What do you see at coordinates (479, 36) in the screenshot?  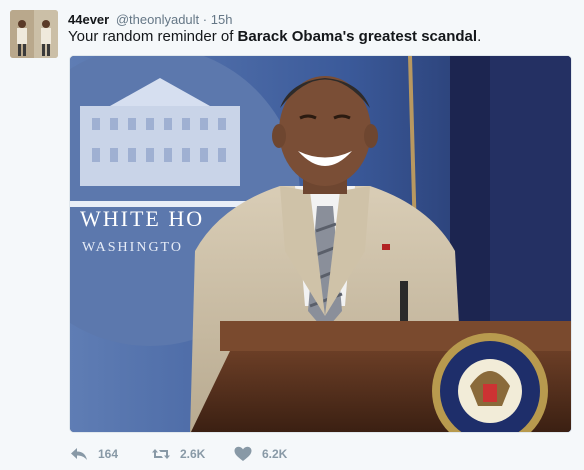 I see `tweet-text-end: .` at bounding box center [479, 36].